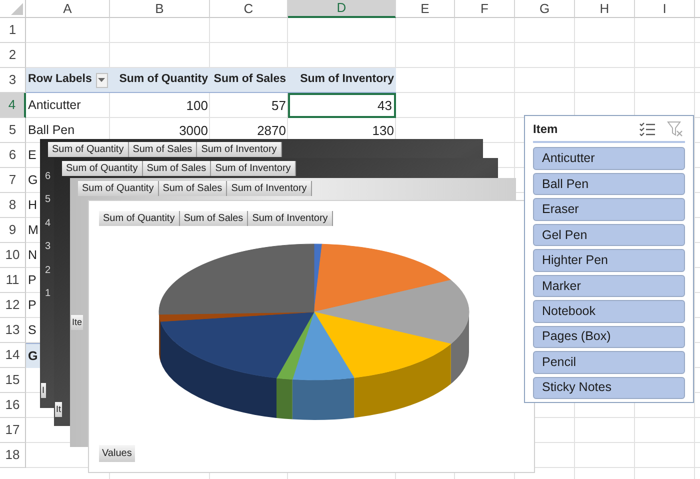 This screenshot has width=700, height=479. I want to click on row-number: 5, so click(13, 130).